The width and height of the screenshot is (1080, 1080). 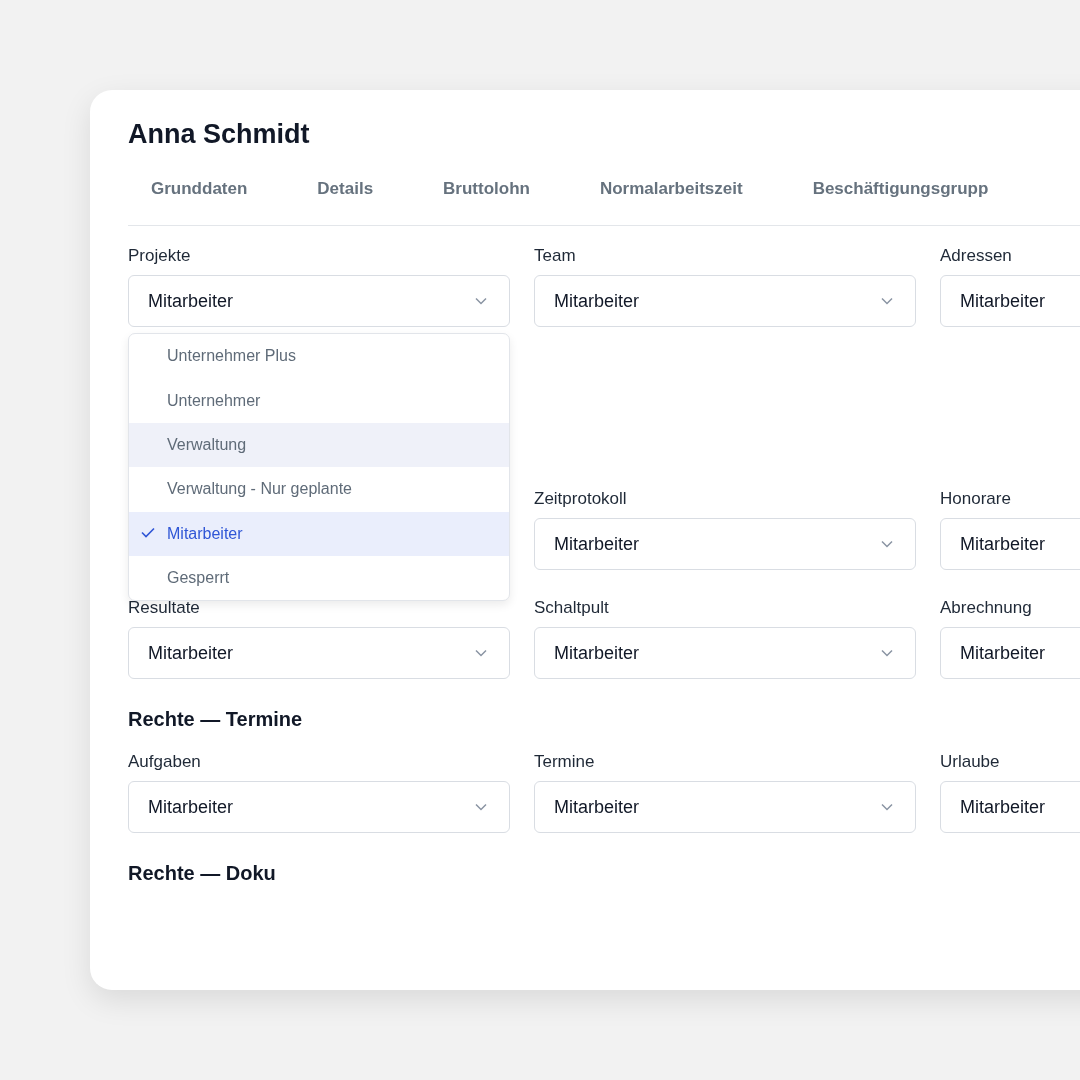 What do you see at coordinates (900, 189) in the screenshot?
I see `tab: Beschäftigungsgrupp` at bounding box center [900, 189].